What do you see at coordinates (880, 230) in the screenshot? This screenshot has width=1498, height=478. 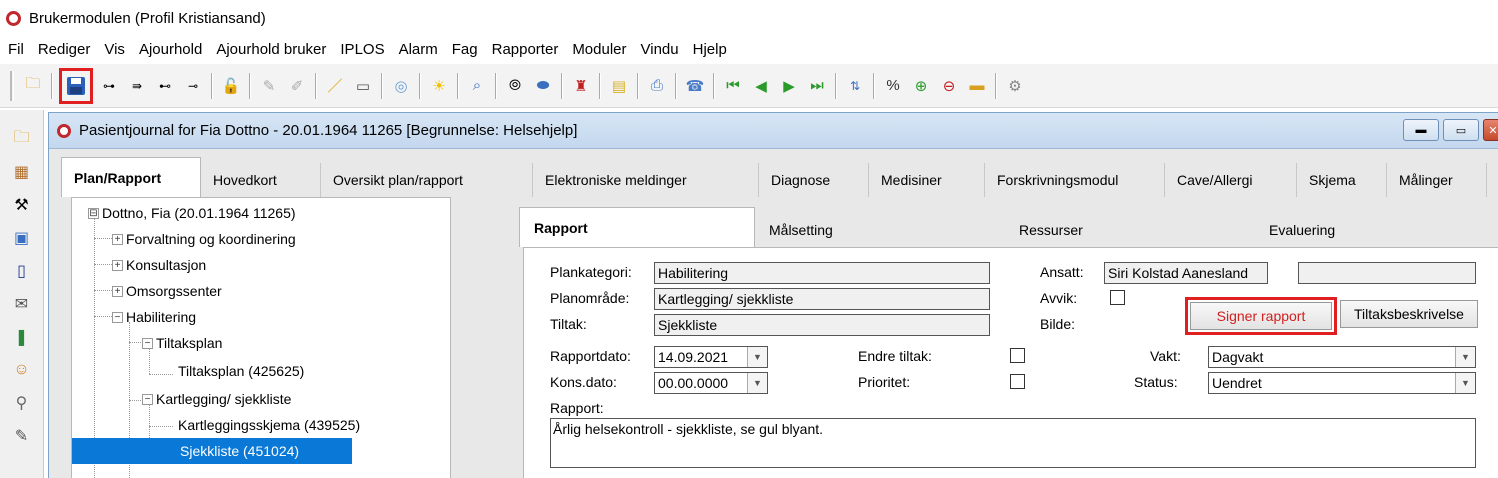 I see `tab-malsetting: Målsetting` at bounding box center [880, 230].